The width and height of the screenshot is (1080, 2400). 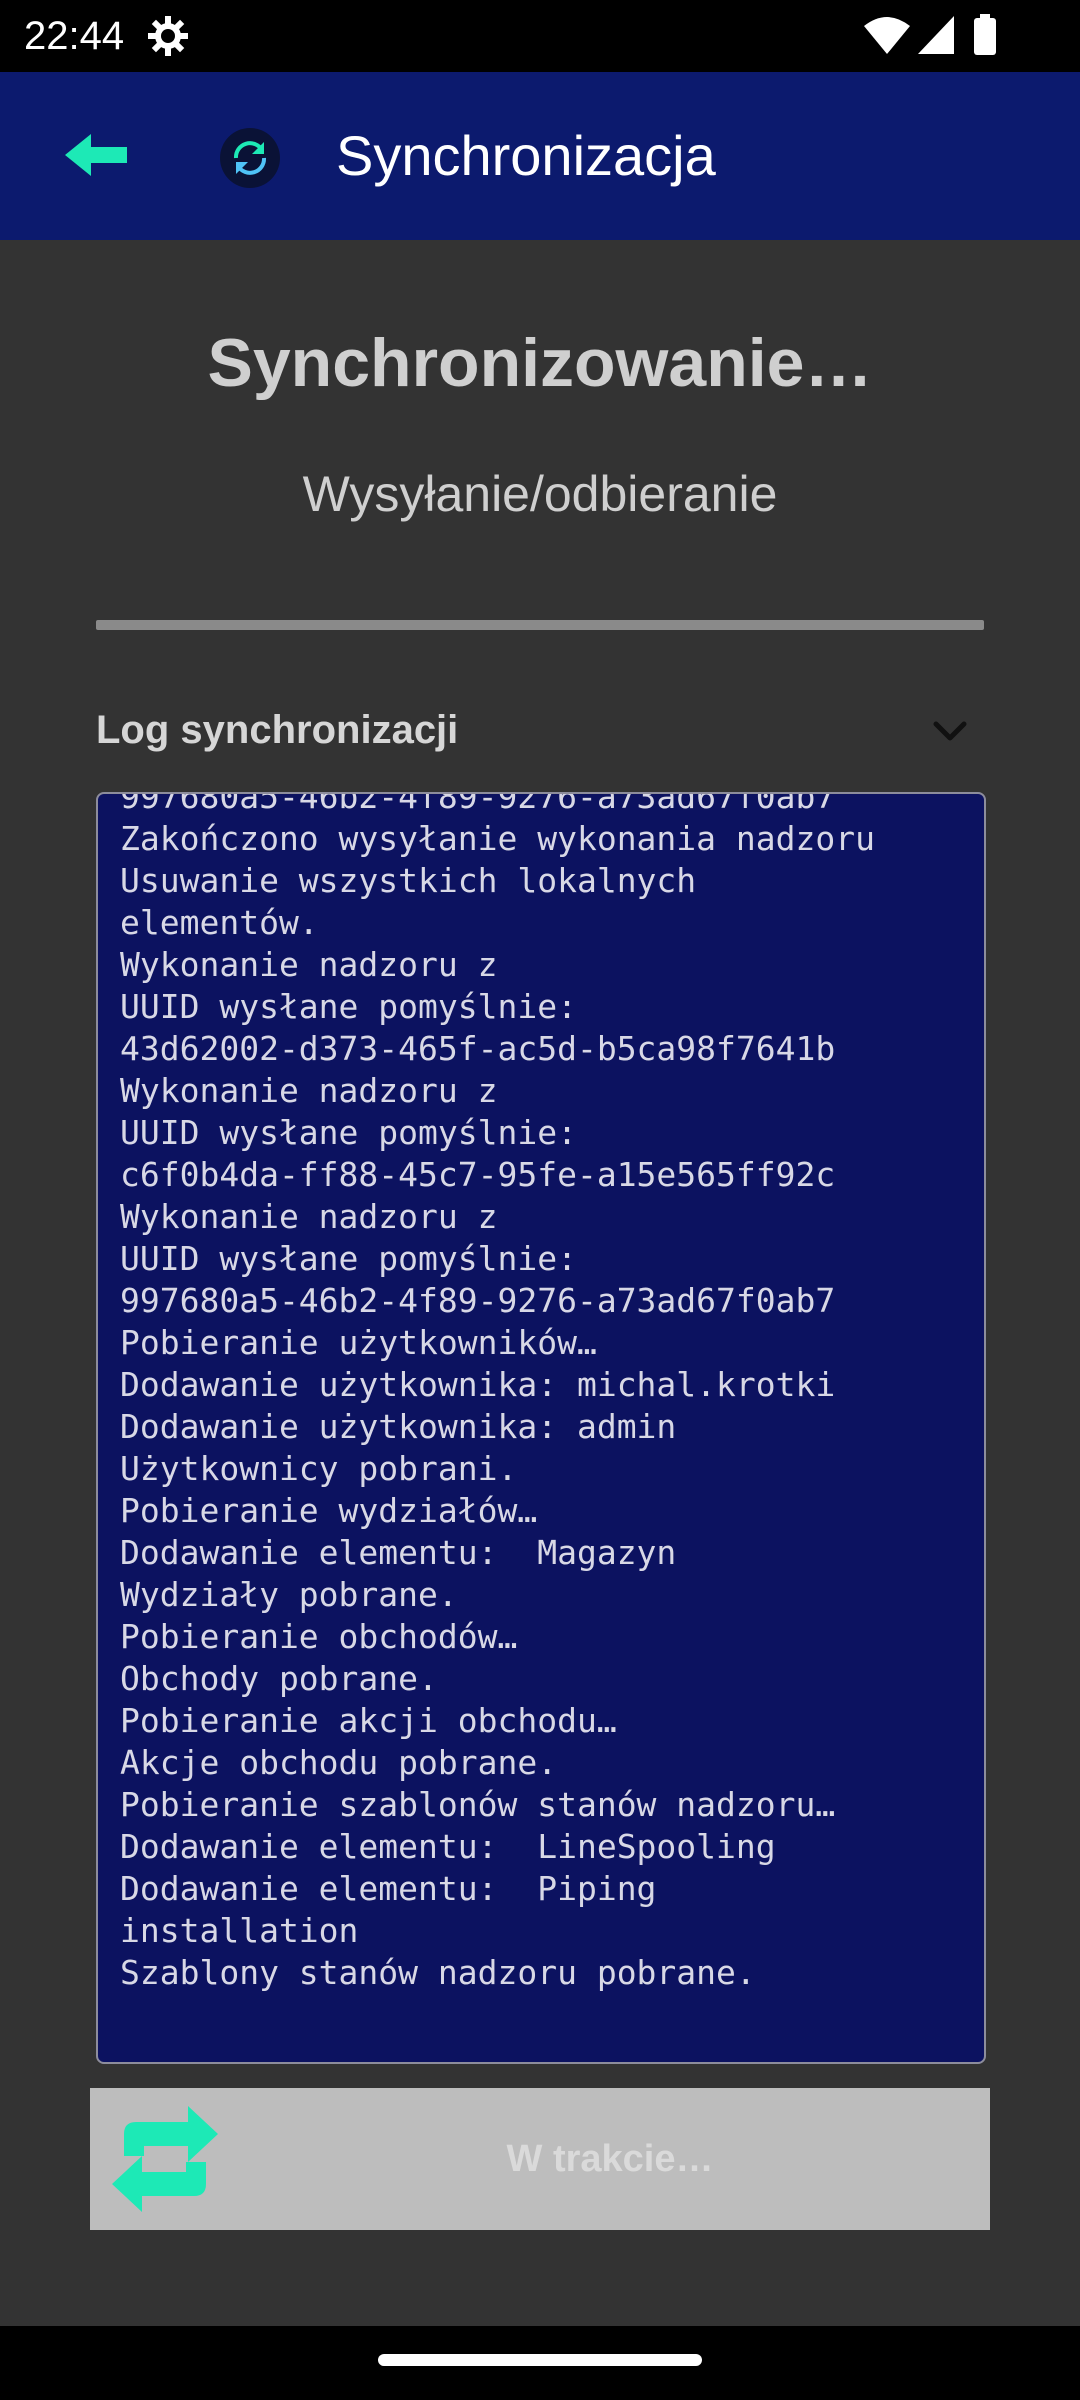 What do you see at coordinates (478, 1048) in the screenshot?
I see `log-line: 43d62002-d373-465f-ac5d-b5ca98f7641b` at bounding box center [478, 1048].